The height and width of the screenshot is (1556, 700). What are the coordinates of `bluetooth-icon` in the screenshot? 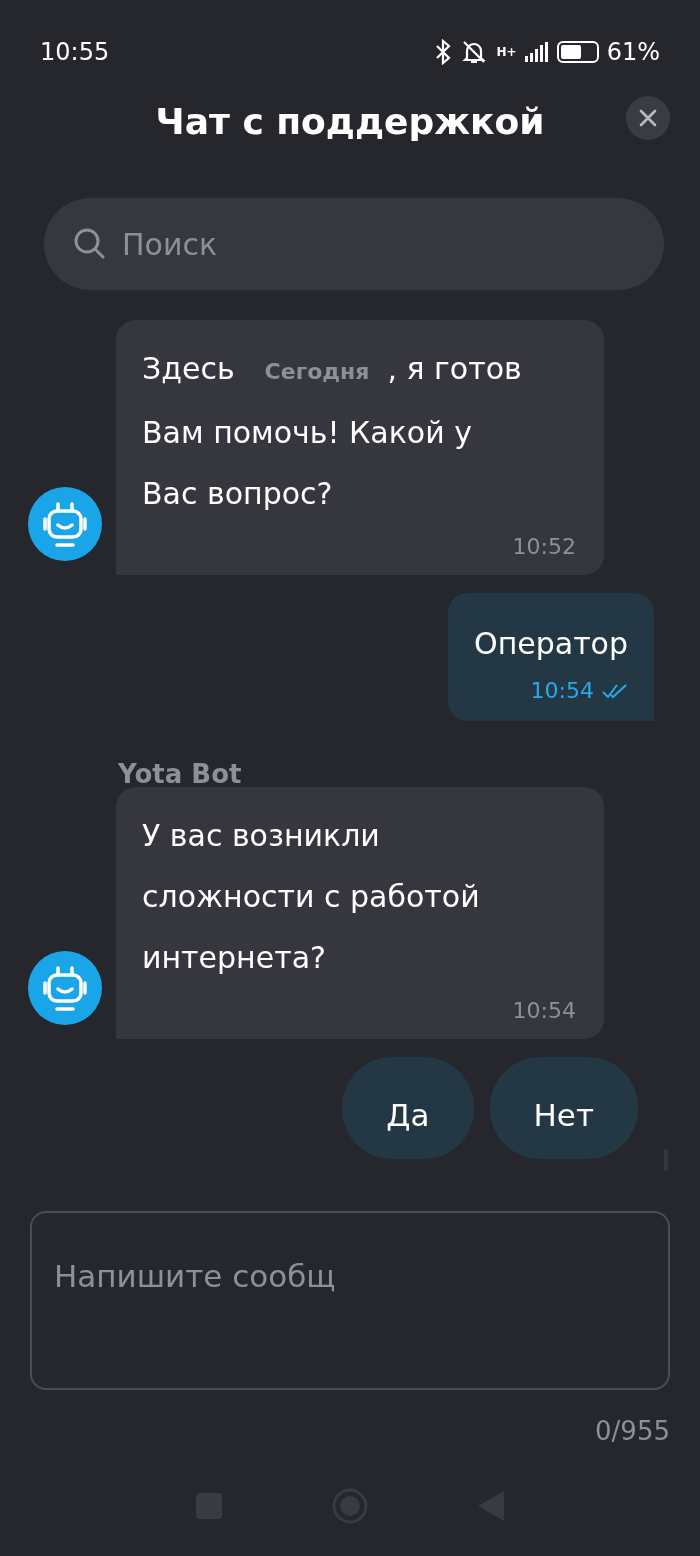 It's located at (442, 52).